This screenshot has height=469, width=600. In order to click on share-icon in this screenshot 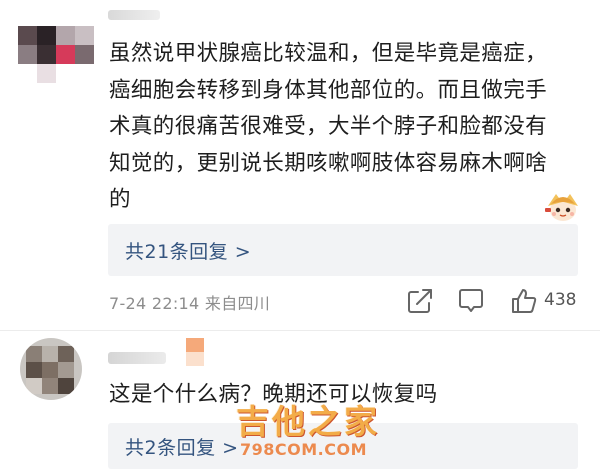, I will do `click(420, 301)`.